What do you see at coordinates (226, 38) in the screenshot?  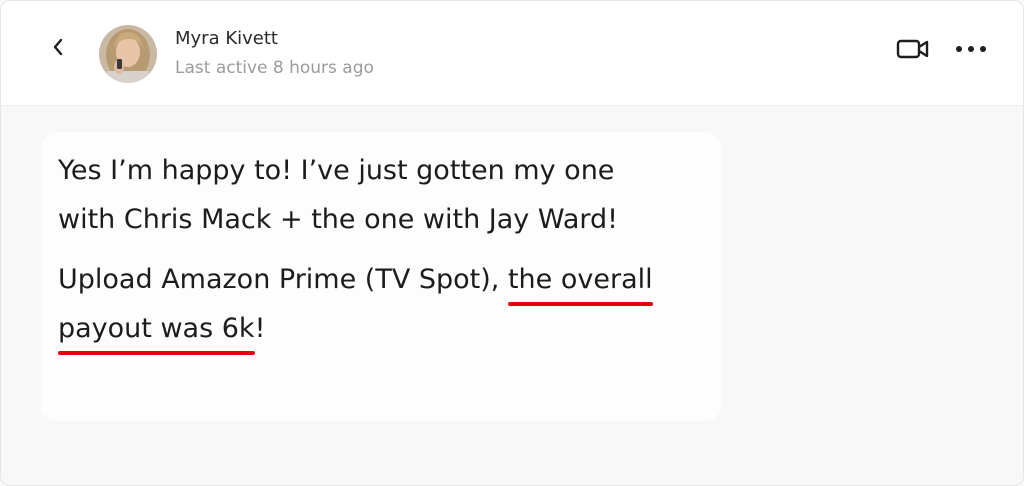 I see `contact-name: Myra Kivett` at bounding box center [226, 38].